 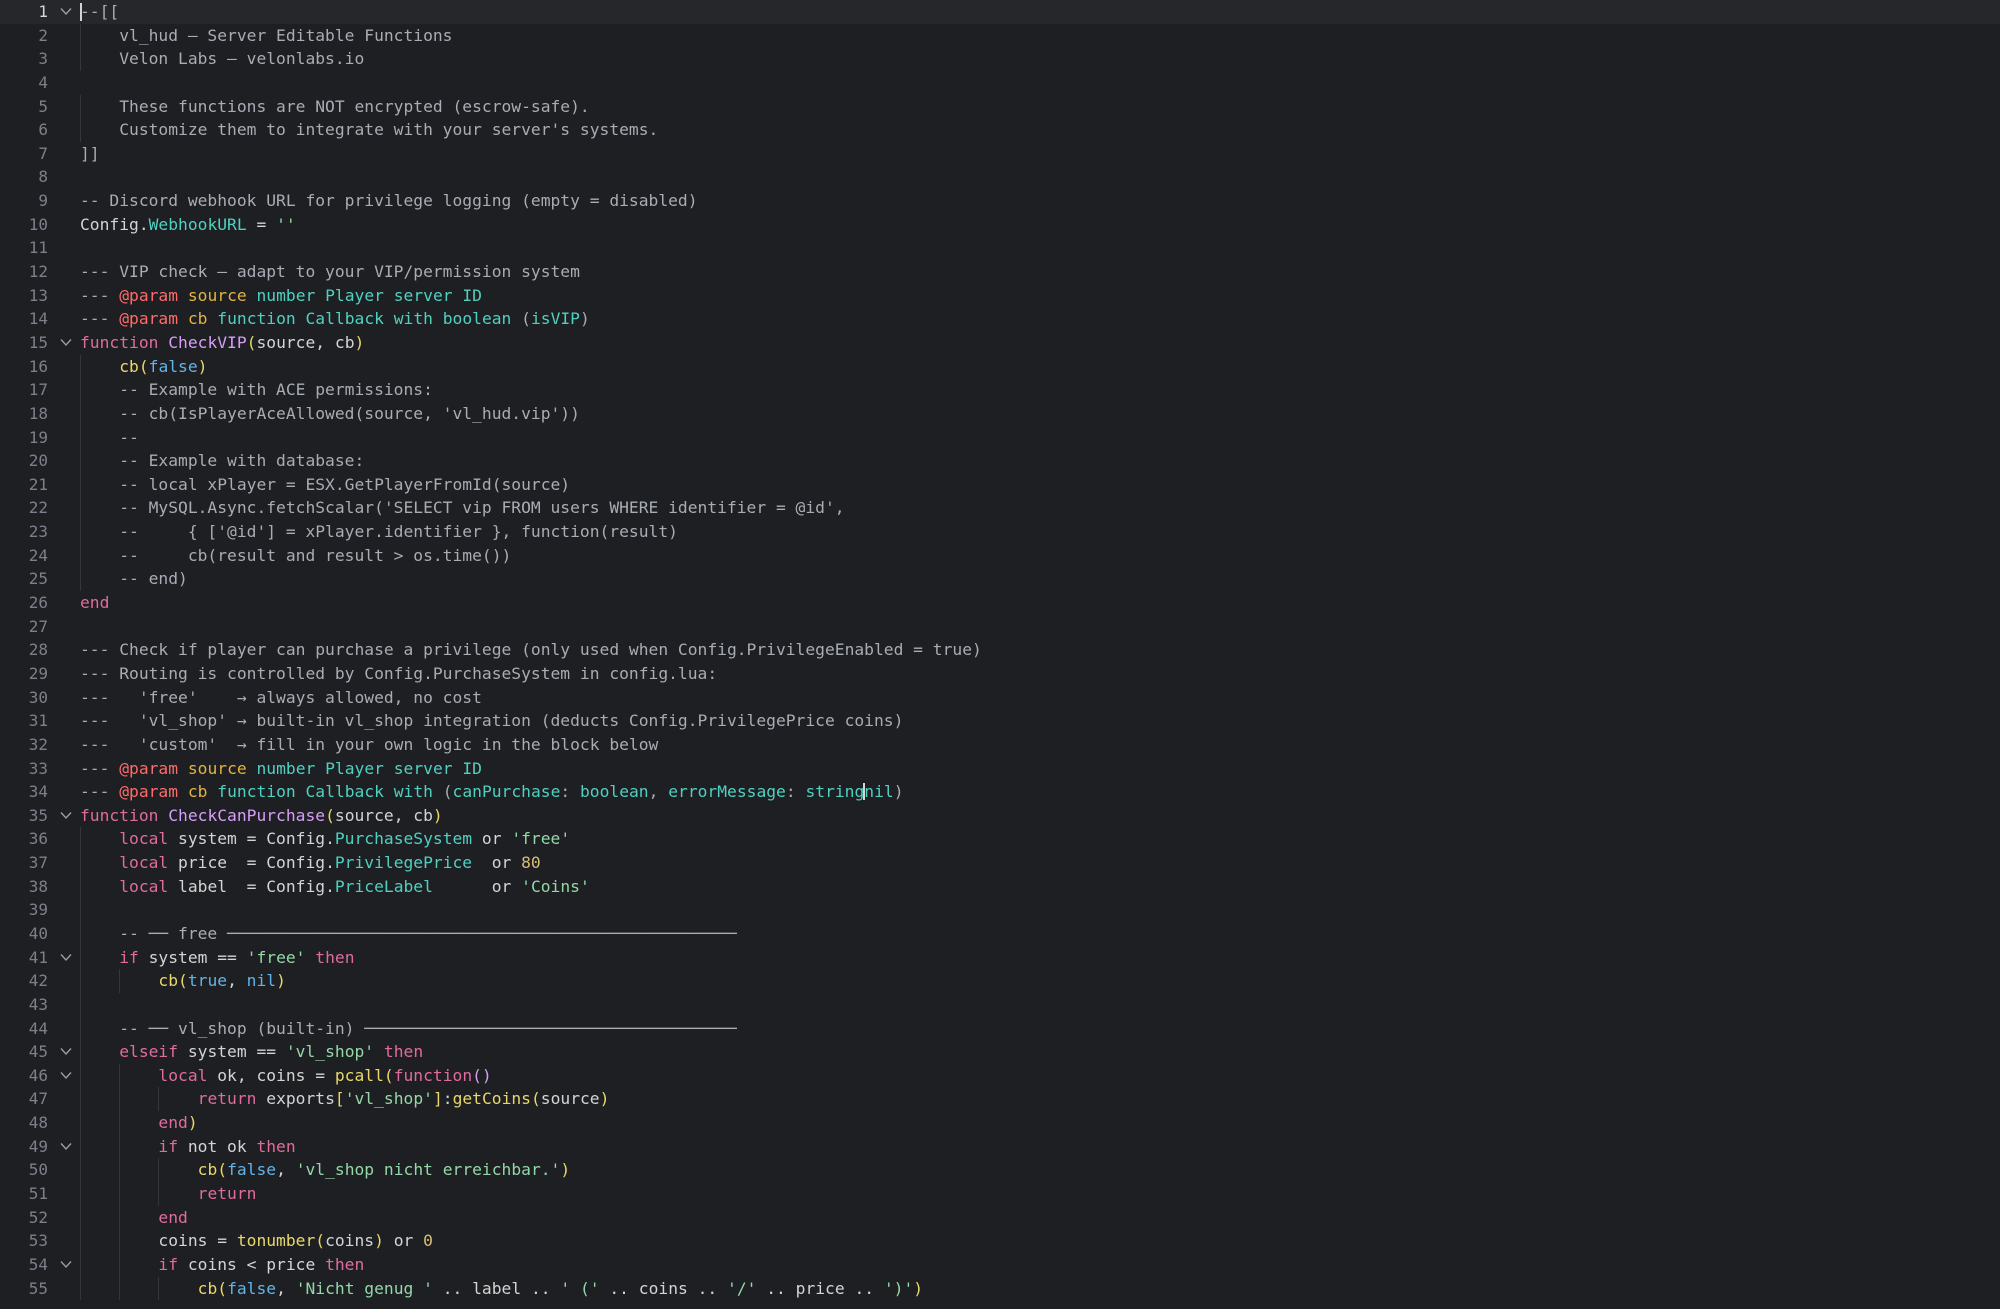 I want to click on code-line: 43, so click(x=1000, y=1004).